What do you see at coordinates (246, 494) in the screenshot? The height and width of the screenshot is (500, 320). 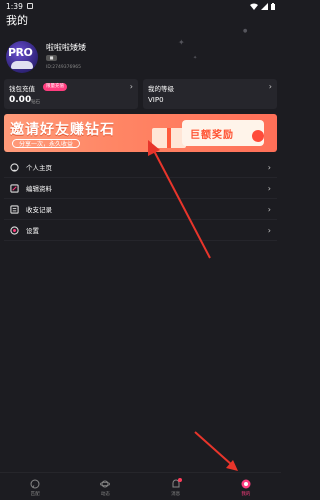 I see `tab-label: 我的` at bounding box center [246, 494].